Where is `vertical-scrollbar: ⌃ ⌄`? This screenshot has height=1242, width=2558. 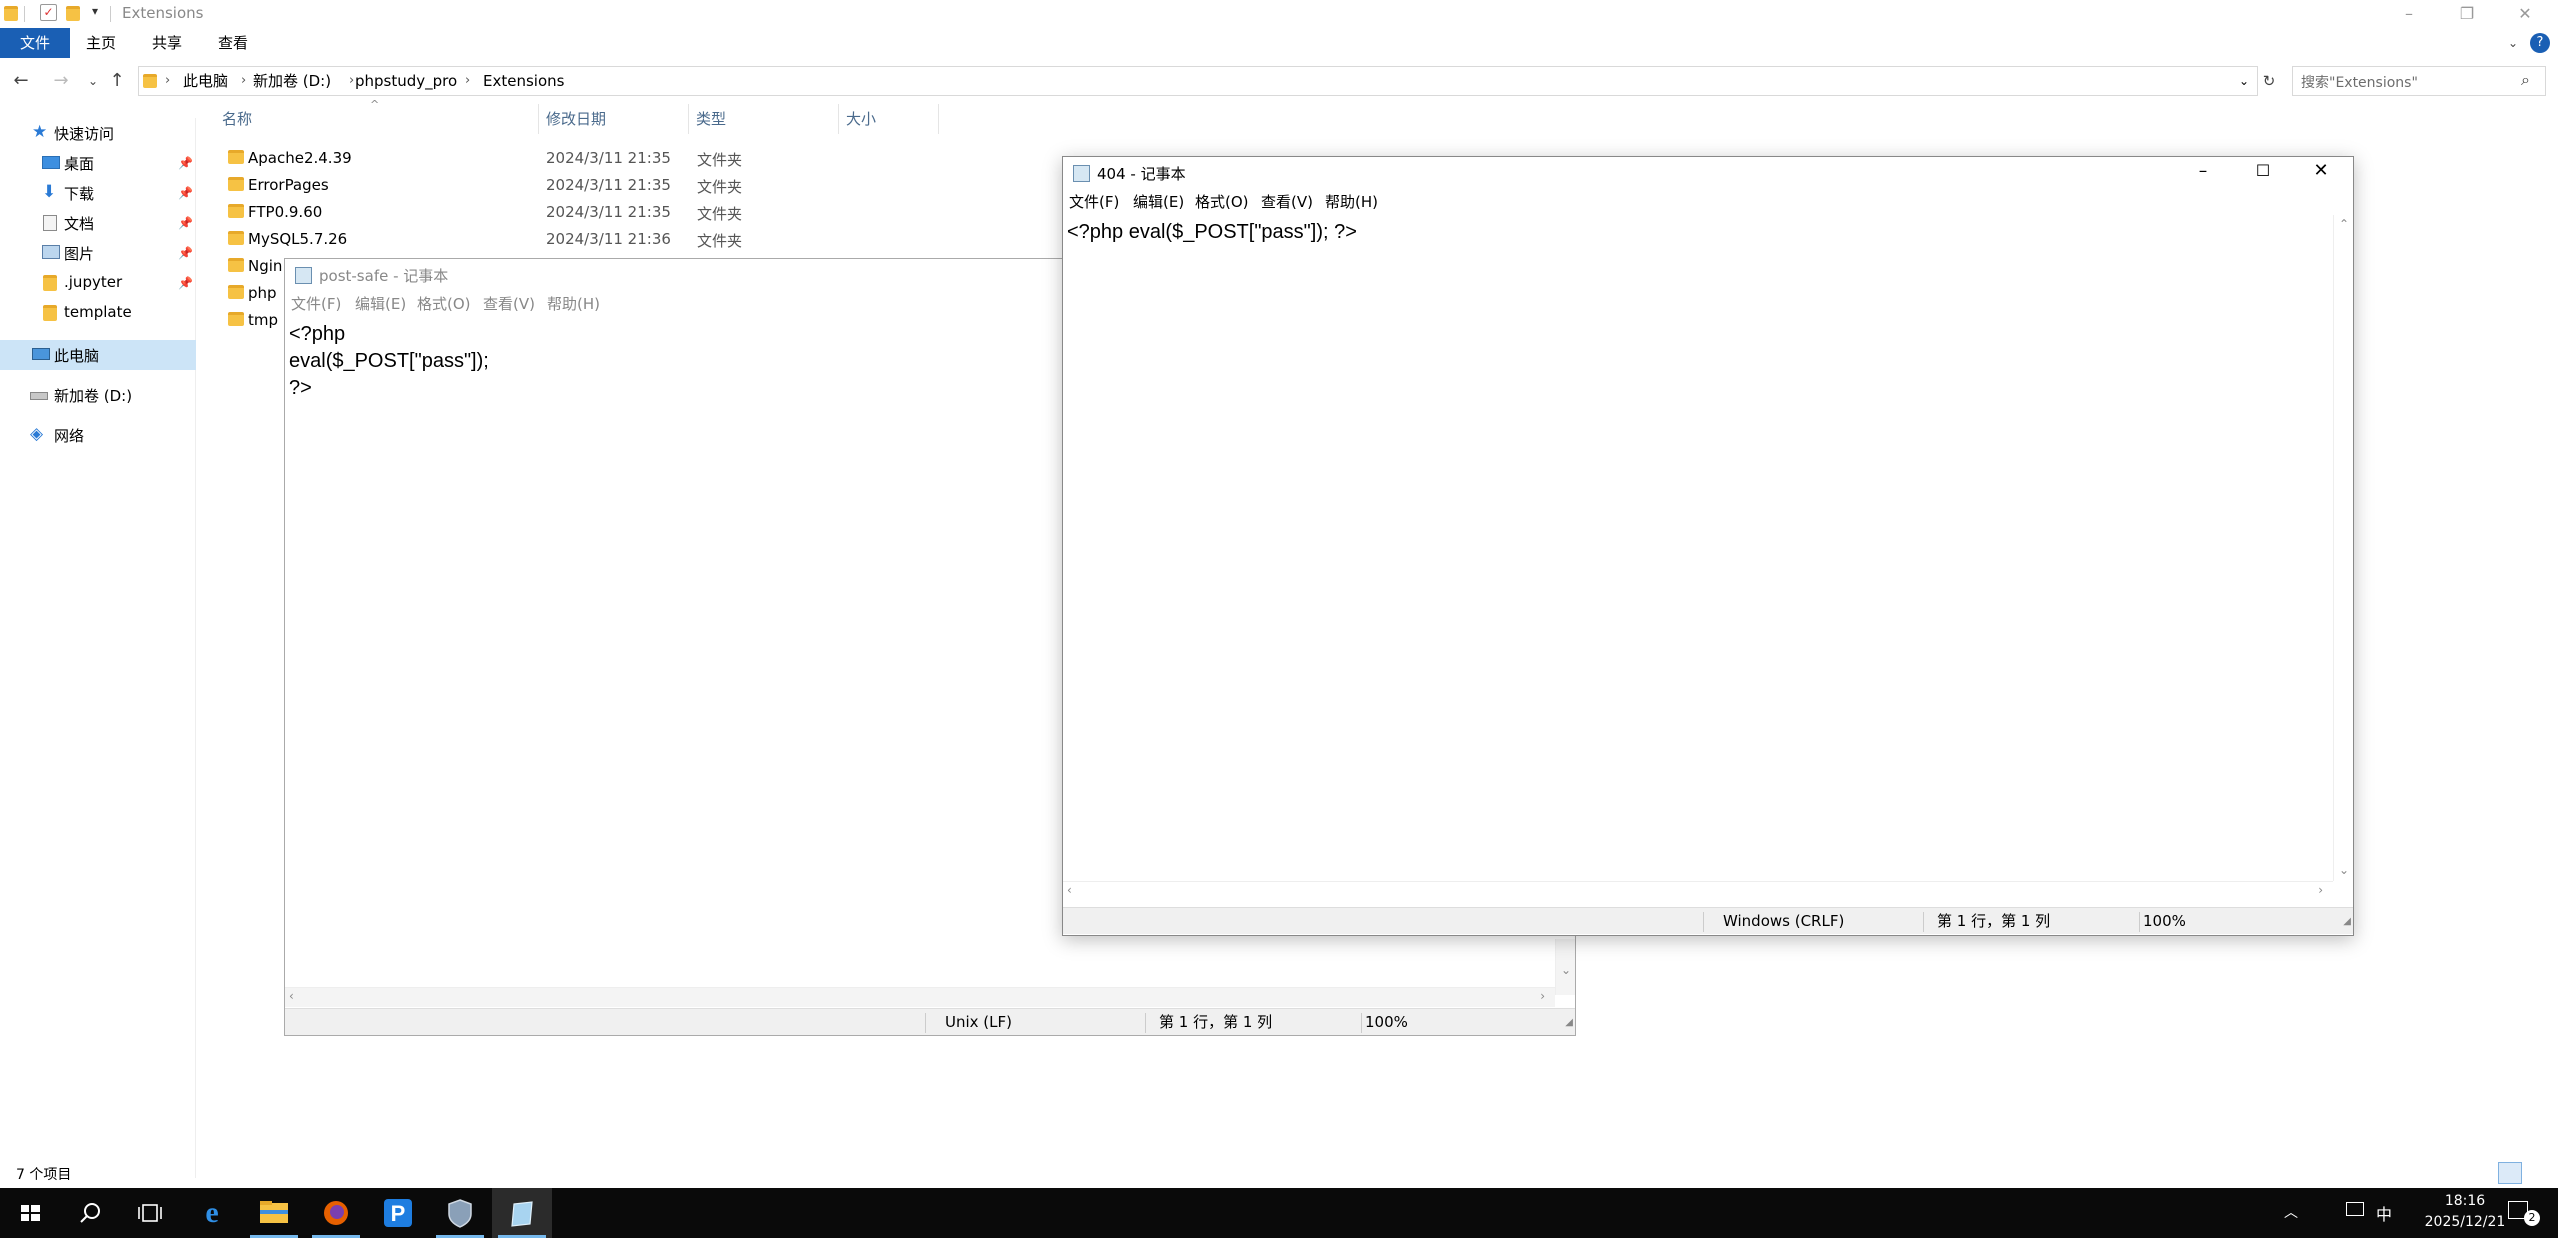
vertical-scrollbar: ⌃ ⌄ is located at coordinates (2343, 548).